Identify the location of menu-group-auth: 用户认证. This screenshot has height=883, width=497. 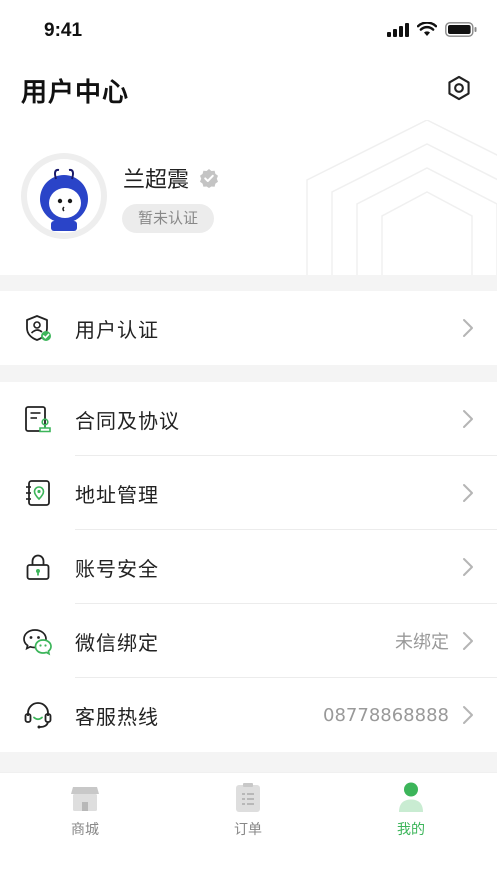
(248, 328).